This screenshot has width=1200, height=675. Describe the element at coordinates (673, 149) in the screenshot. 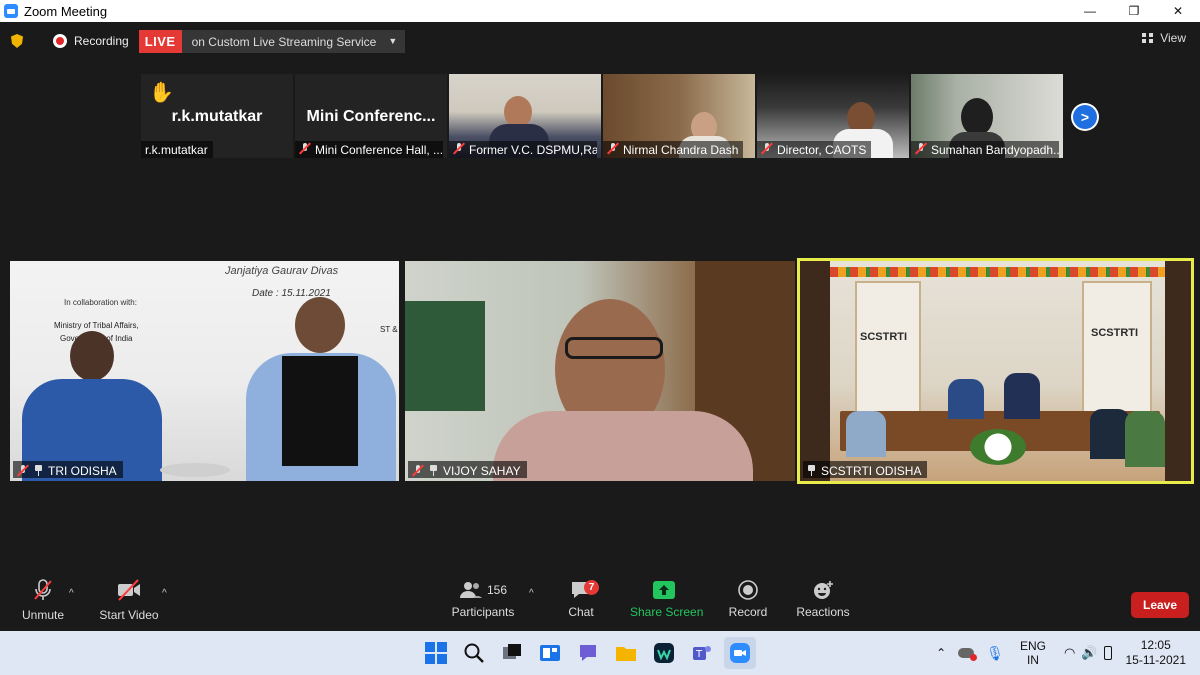

I see `participant-name-tag: Nirmal Chandra Dash` at that location.